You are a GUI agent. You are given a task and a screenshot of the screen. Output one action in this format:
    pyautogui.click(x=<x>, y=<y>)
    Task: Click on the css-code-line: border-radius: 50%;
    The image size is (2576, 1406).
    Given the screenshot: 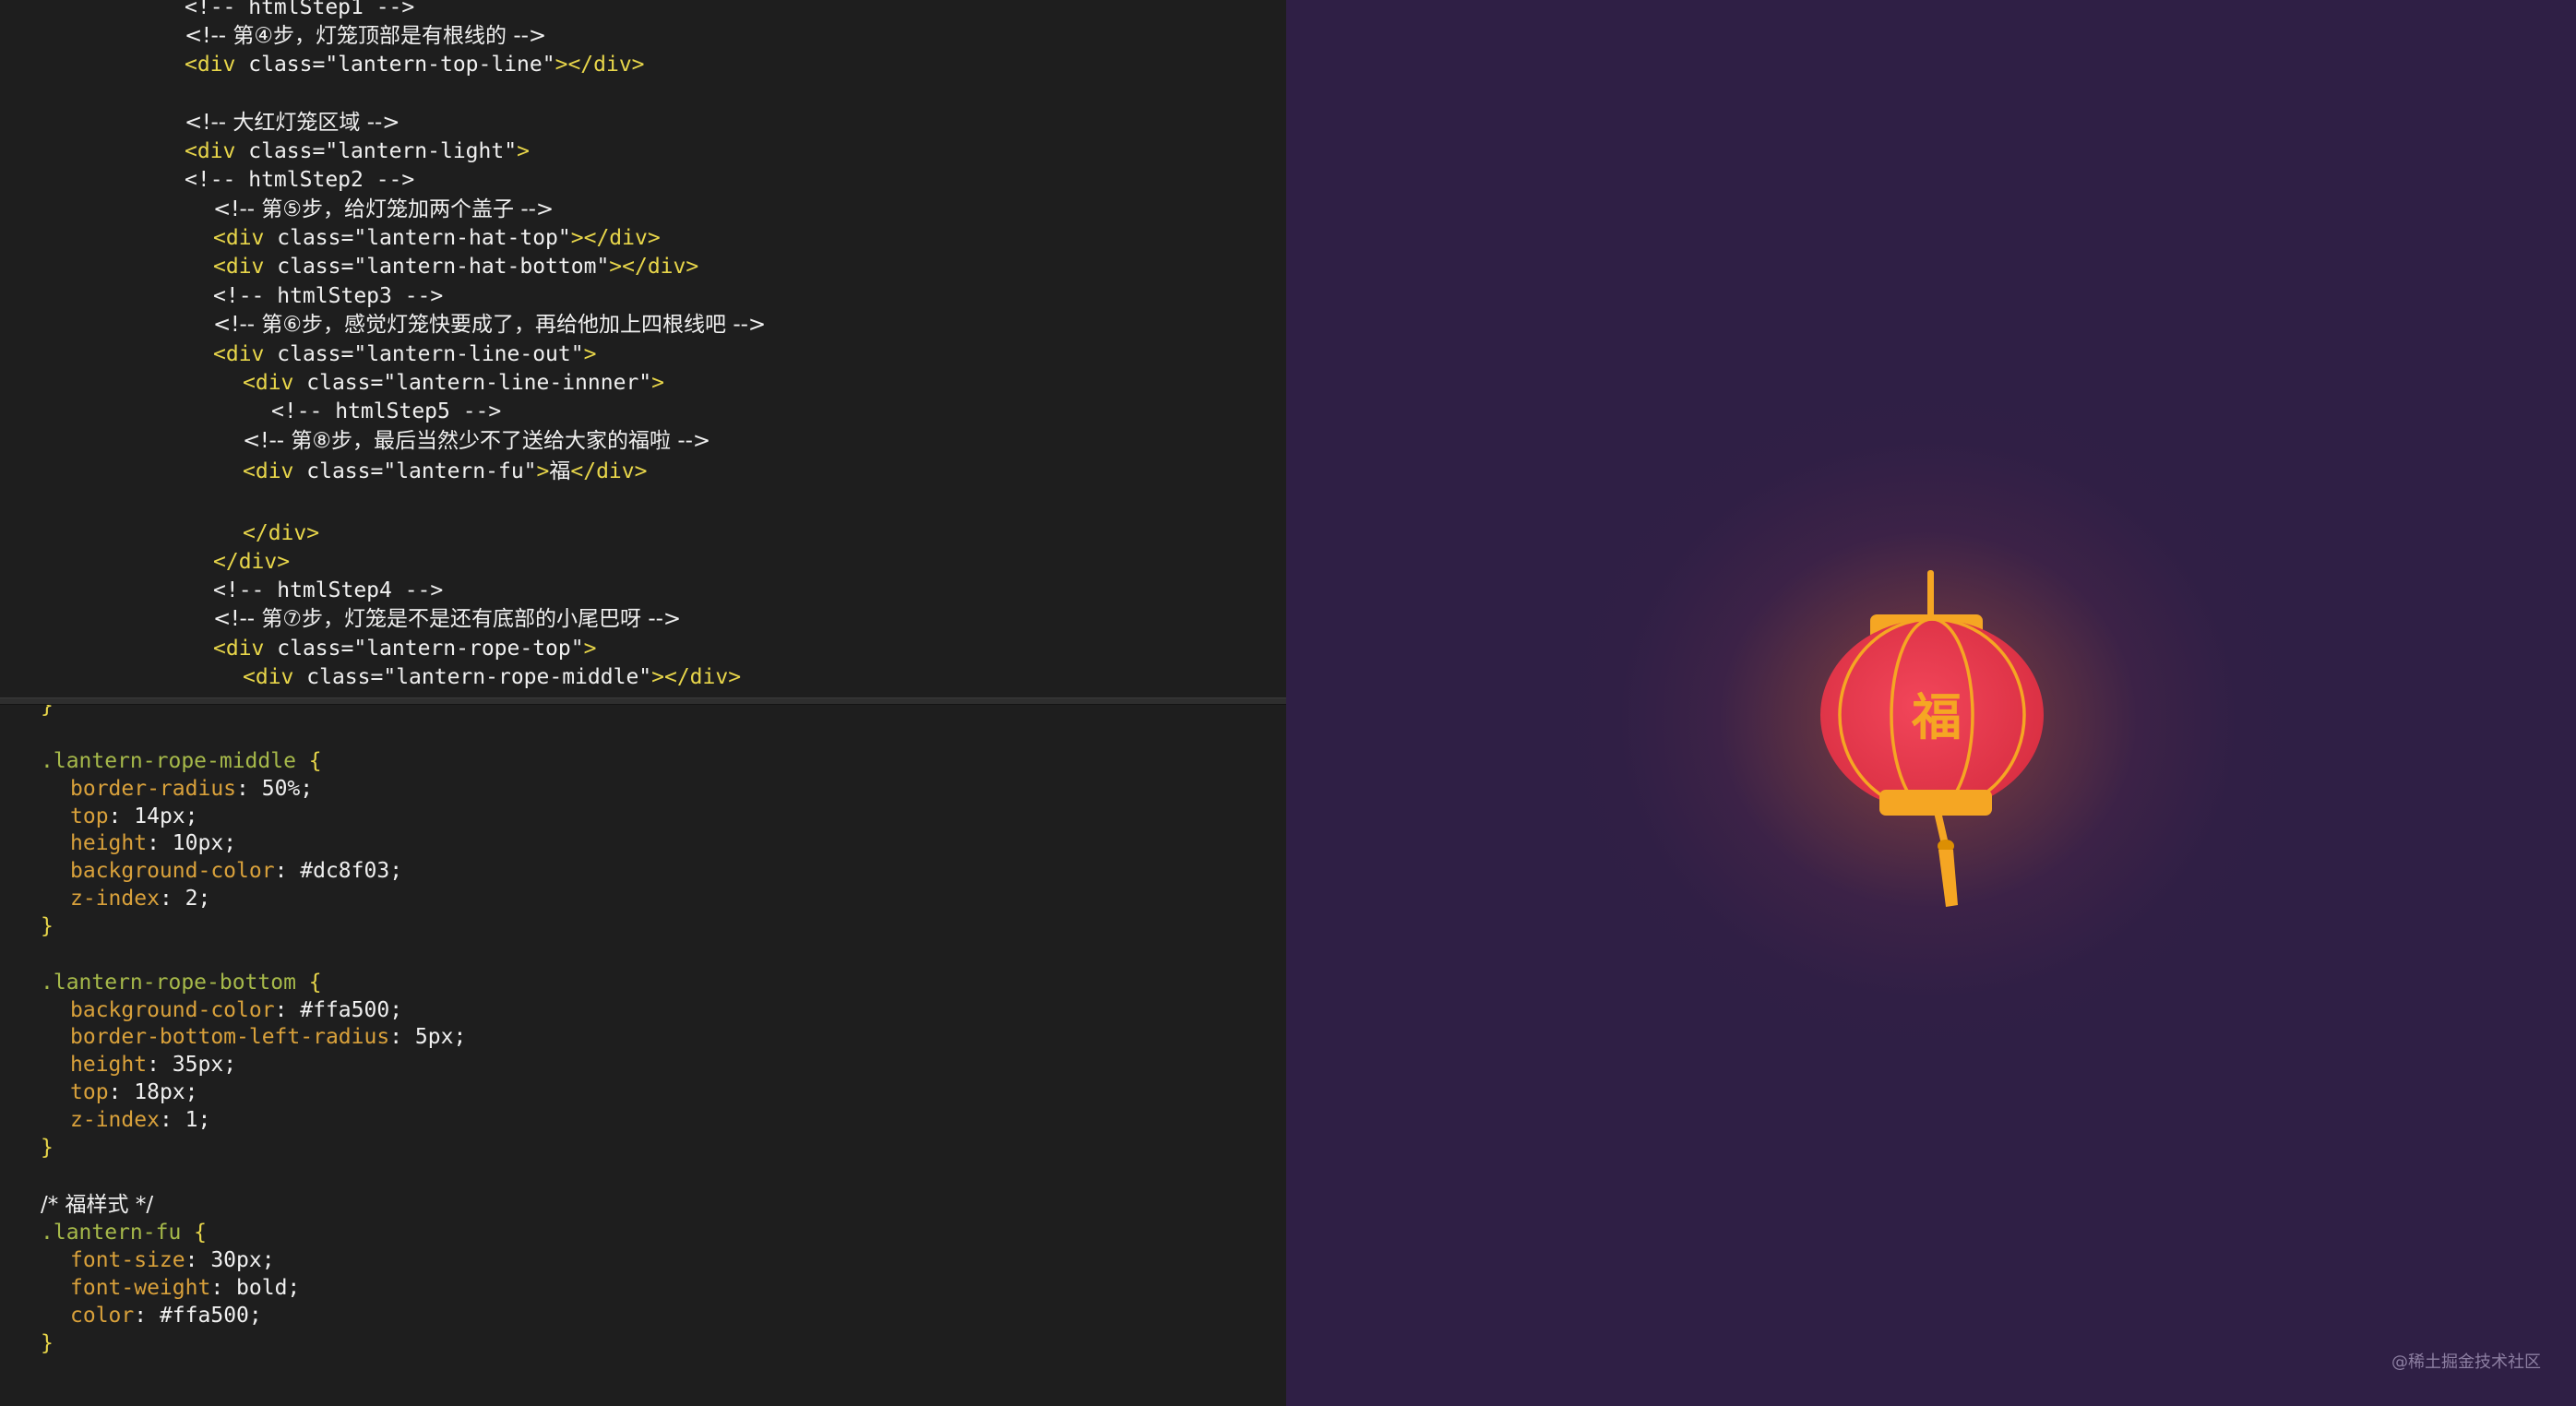 What is the action you would take?
    pyautogui.click(x=191, y=789)
    